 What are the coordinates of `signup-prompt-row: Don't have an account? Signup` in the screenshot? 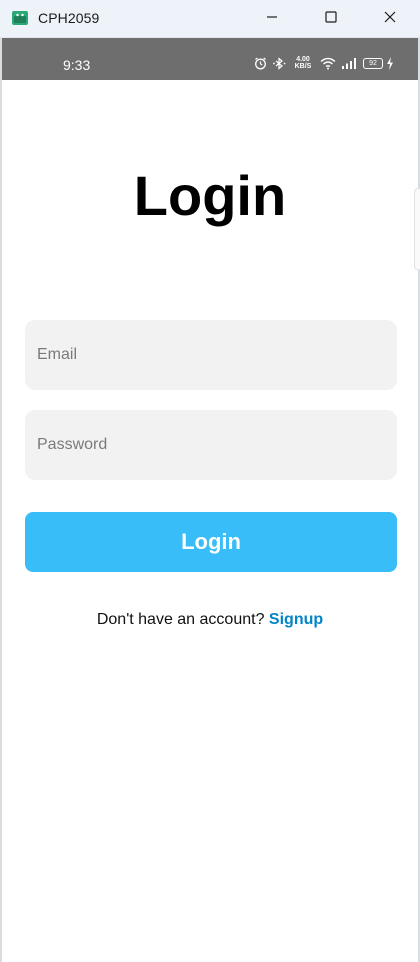 It's located at (210, 620).